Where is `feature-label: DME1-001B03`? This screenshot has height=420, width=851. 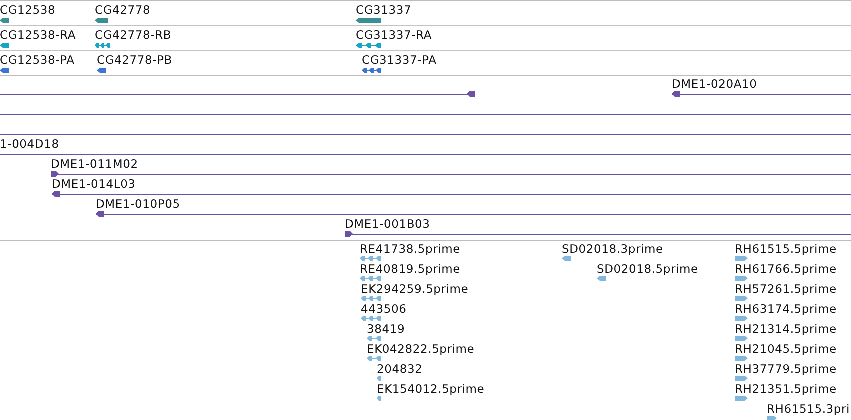
feature-label: DME1-001B03 is located at coordinates (387, 224).